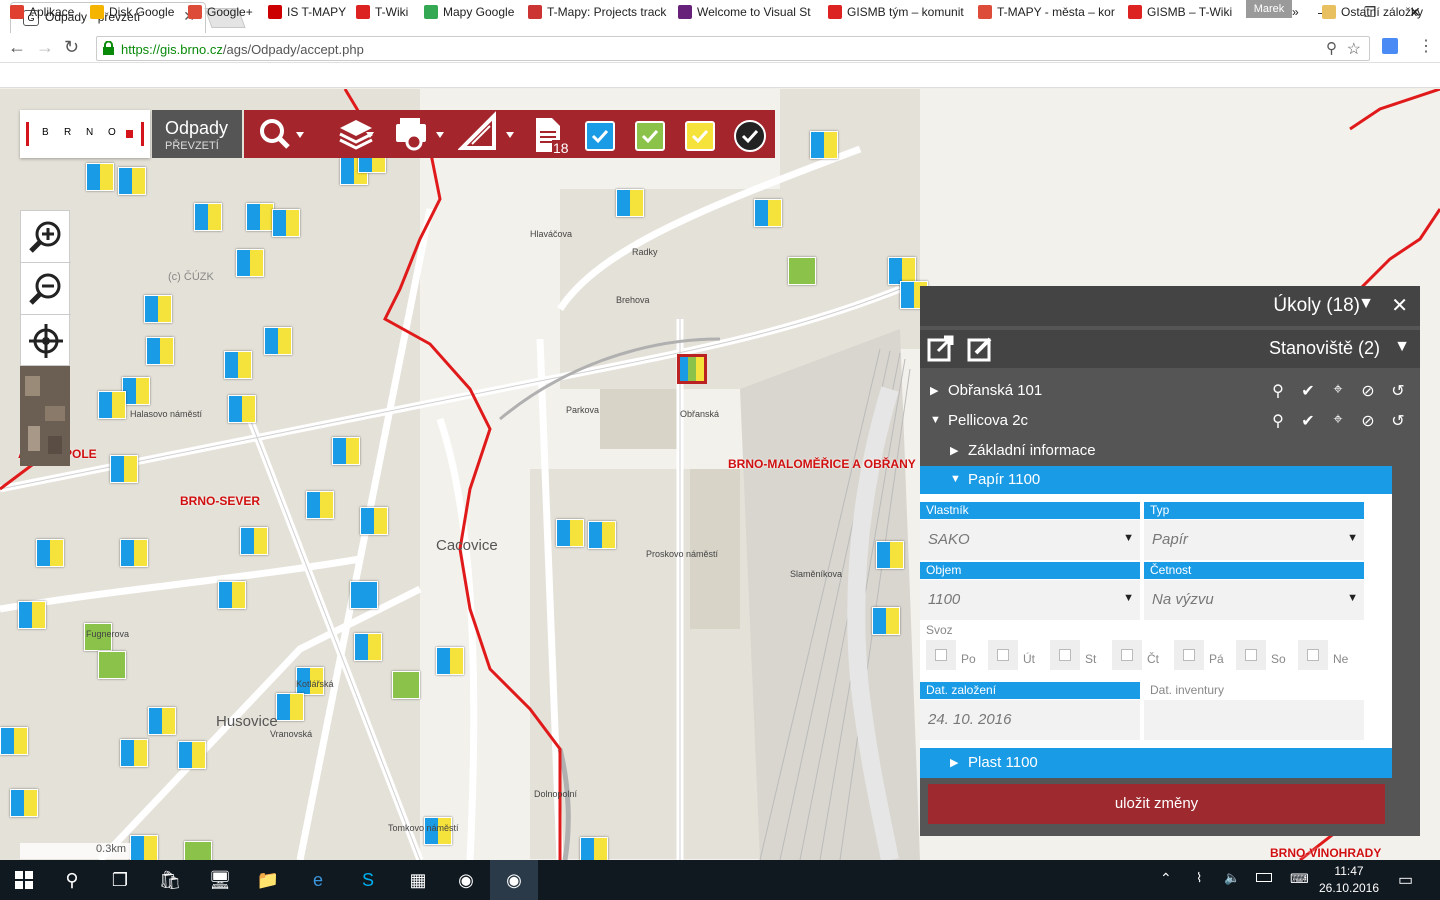  Describe the element at coordinates (1331, 48) in the screenshot. I see `key-icon: ⚲` at that location.